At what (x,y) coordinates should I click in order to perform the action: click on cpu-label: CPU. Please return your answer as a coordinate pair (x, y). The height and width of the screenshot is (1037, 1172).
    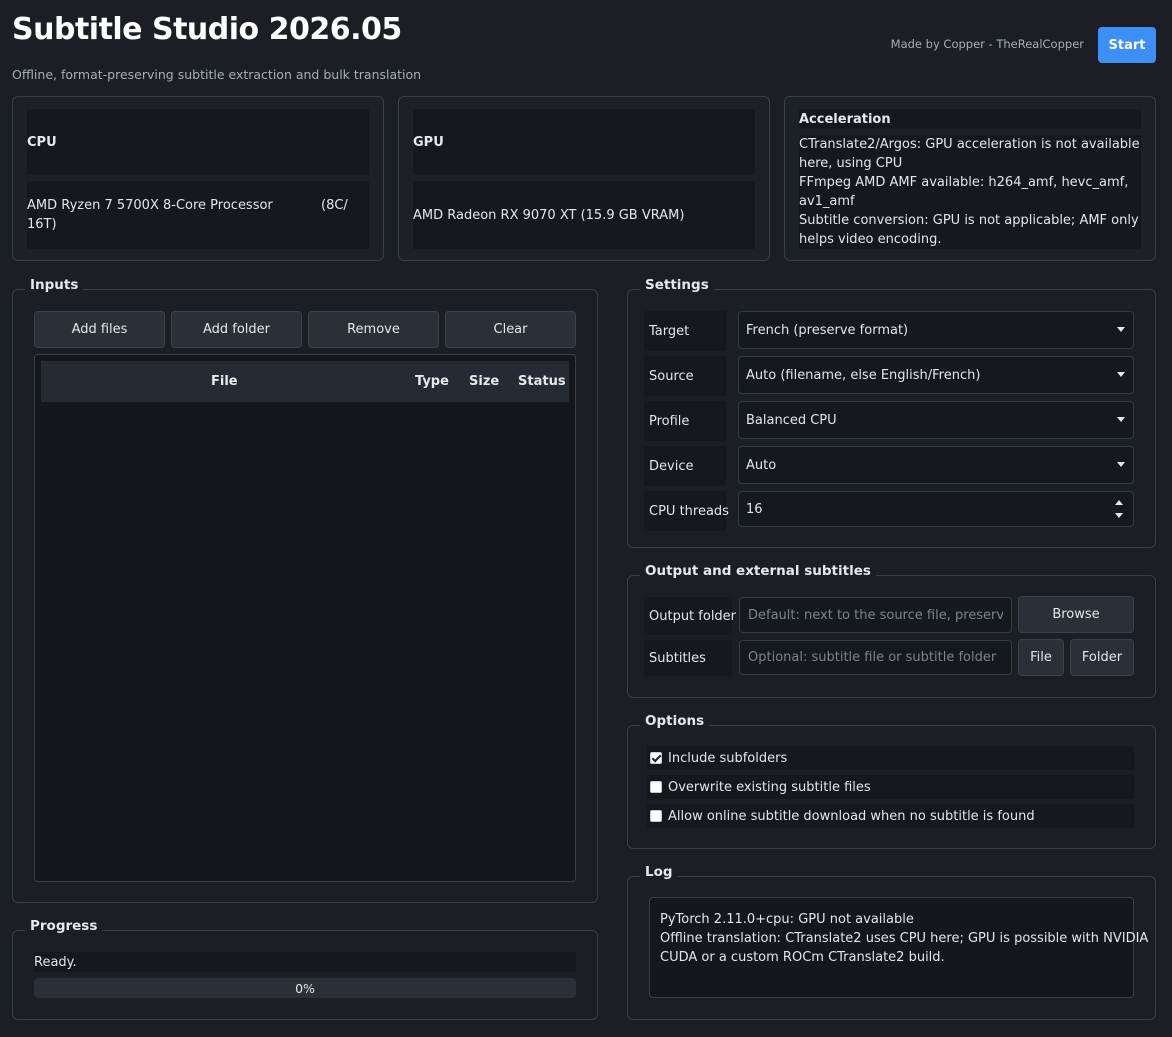
    Looking at the image, I should click on (198, 142).